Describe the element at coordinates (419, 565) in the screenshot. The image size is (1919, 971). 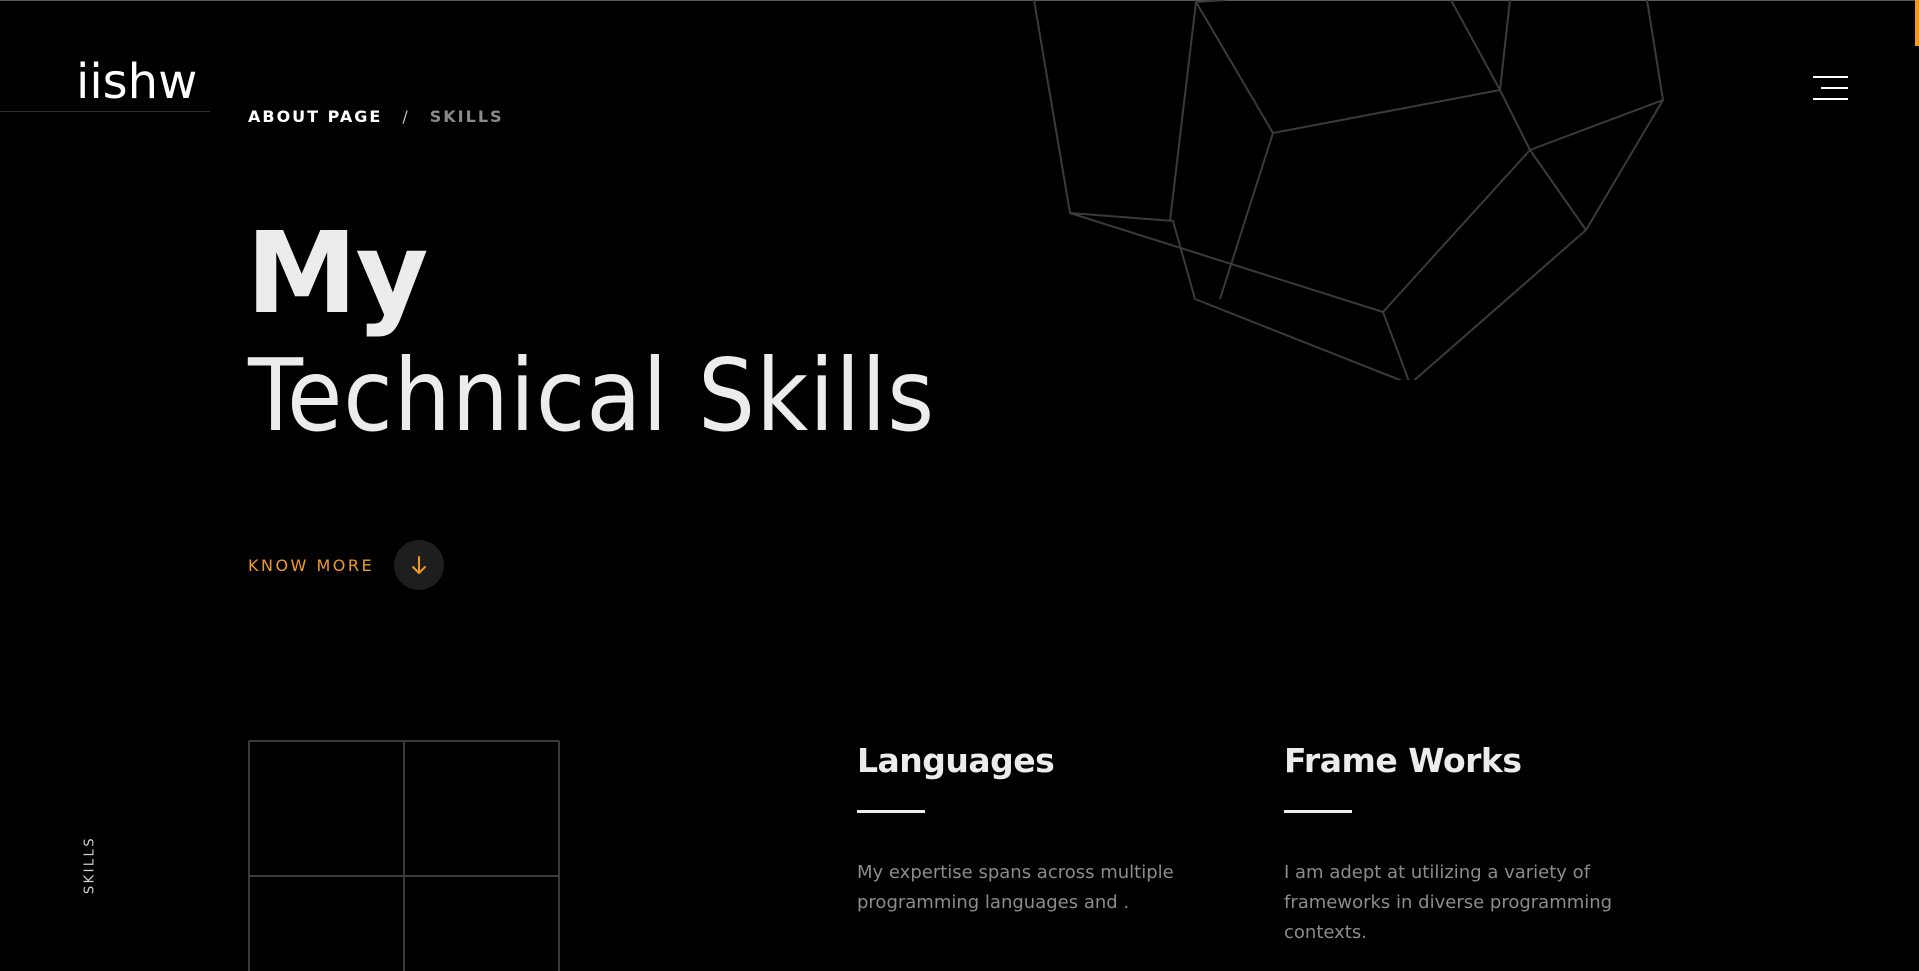
I see `arrow-down-icon` at that location.